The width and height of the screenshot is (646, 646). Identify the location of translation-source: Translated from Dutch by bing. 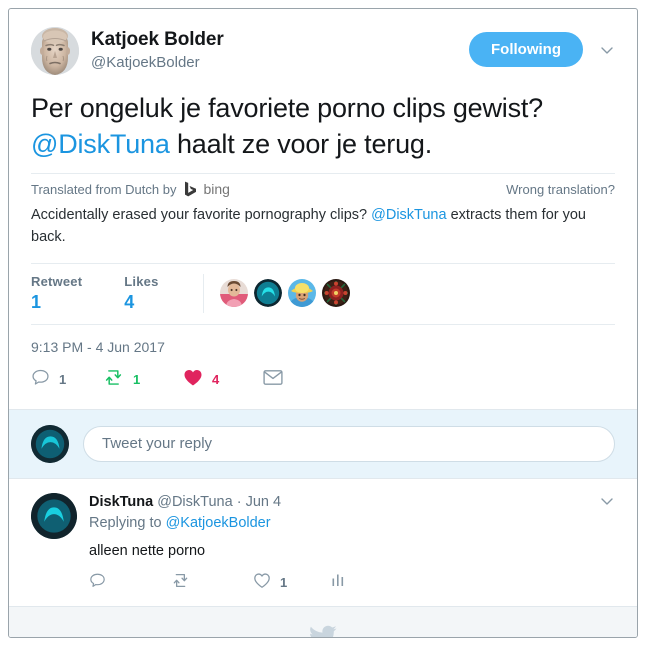
(130, 189).